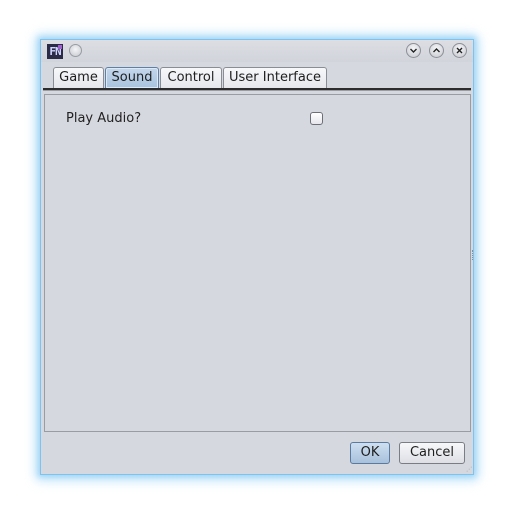 Image resolution: width=514 pixels, height=515 pixels. Describe the element at coordinates (469, 470) in the screenshot. I see `resize-grip-icon: ⋰` at that location.